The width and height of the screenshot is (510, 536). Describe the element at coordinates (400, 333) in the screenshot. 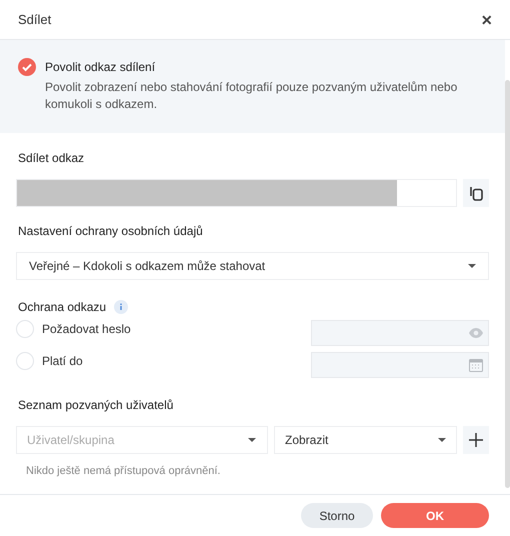

I see `password-field` at that location.